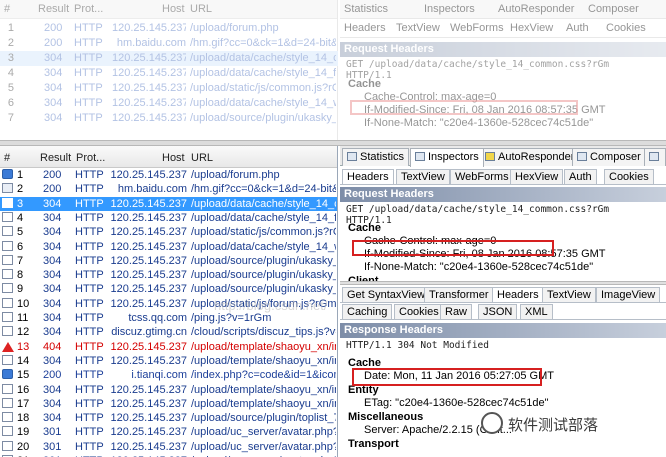 The width and height of the screenshot is (666, 457). What do you see at coordinates (368, 176) in the screenshot?
I see `req-subtab-headers: Headers` at bounding box center [368, 176].